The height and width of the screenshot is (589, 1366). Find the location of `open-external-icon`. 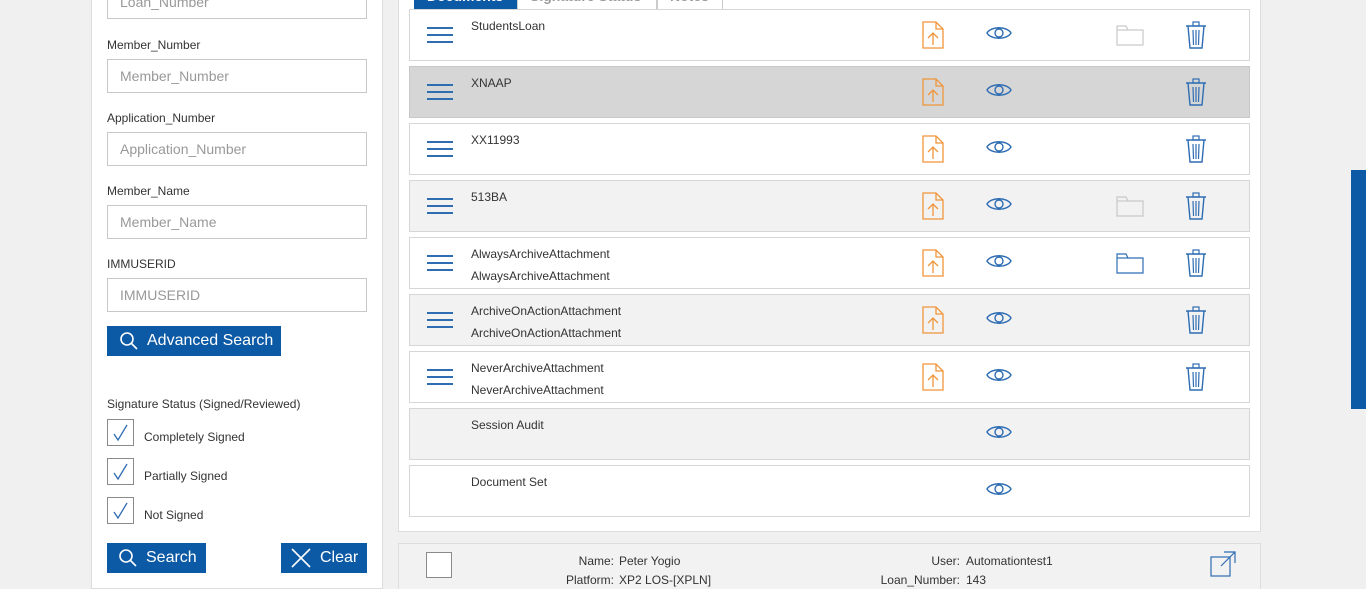

open-external-icon is located at coordinates (1223, 566).